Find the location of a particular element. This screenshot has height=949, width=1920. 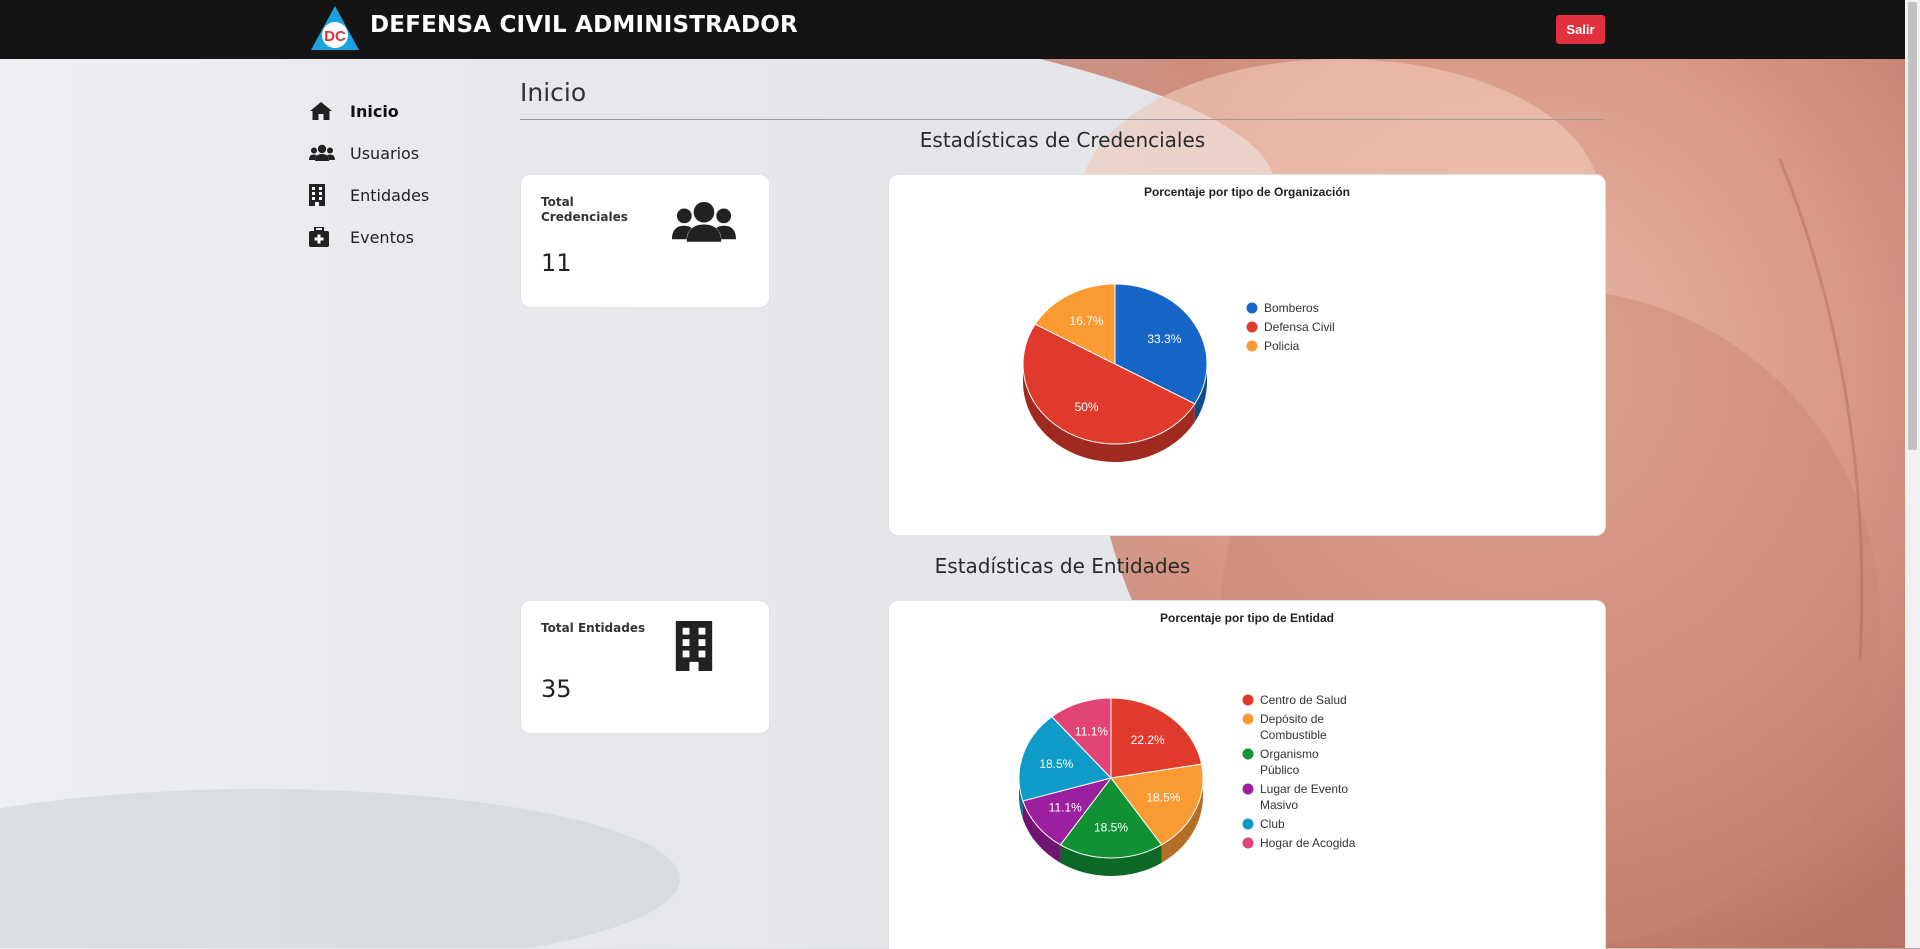

legend-label: Centro de Salud is located at coordinates (1303, 700).